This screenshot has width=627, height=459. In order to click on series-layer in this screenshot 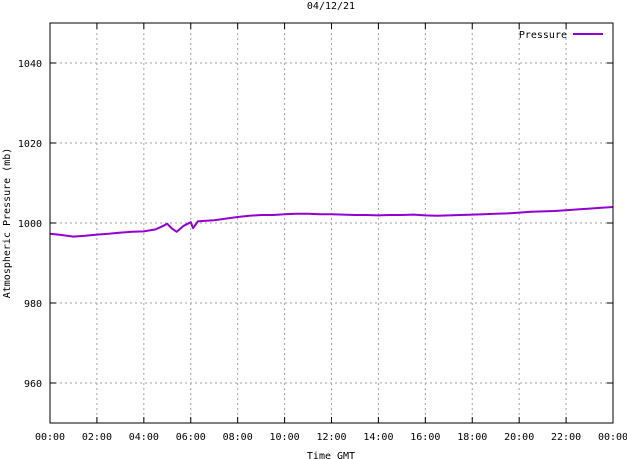, I will do `click(331, 222)`.